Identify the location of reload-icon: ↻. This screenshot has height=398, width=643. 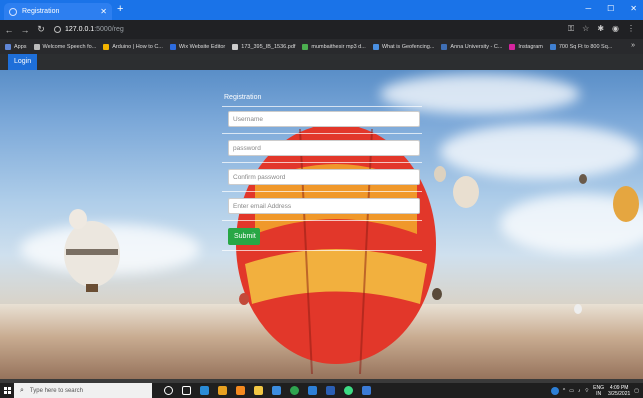
(41, 29).